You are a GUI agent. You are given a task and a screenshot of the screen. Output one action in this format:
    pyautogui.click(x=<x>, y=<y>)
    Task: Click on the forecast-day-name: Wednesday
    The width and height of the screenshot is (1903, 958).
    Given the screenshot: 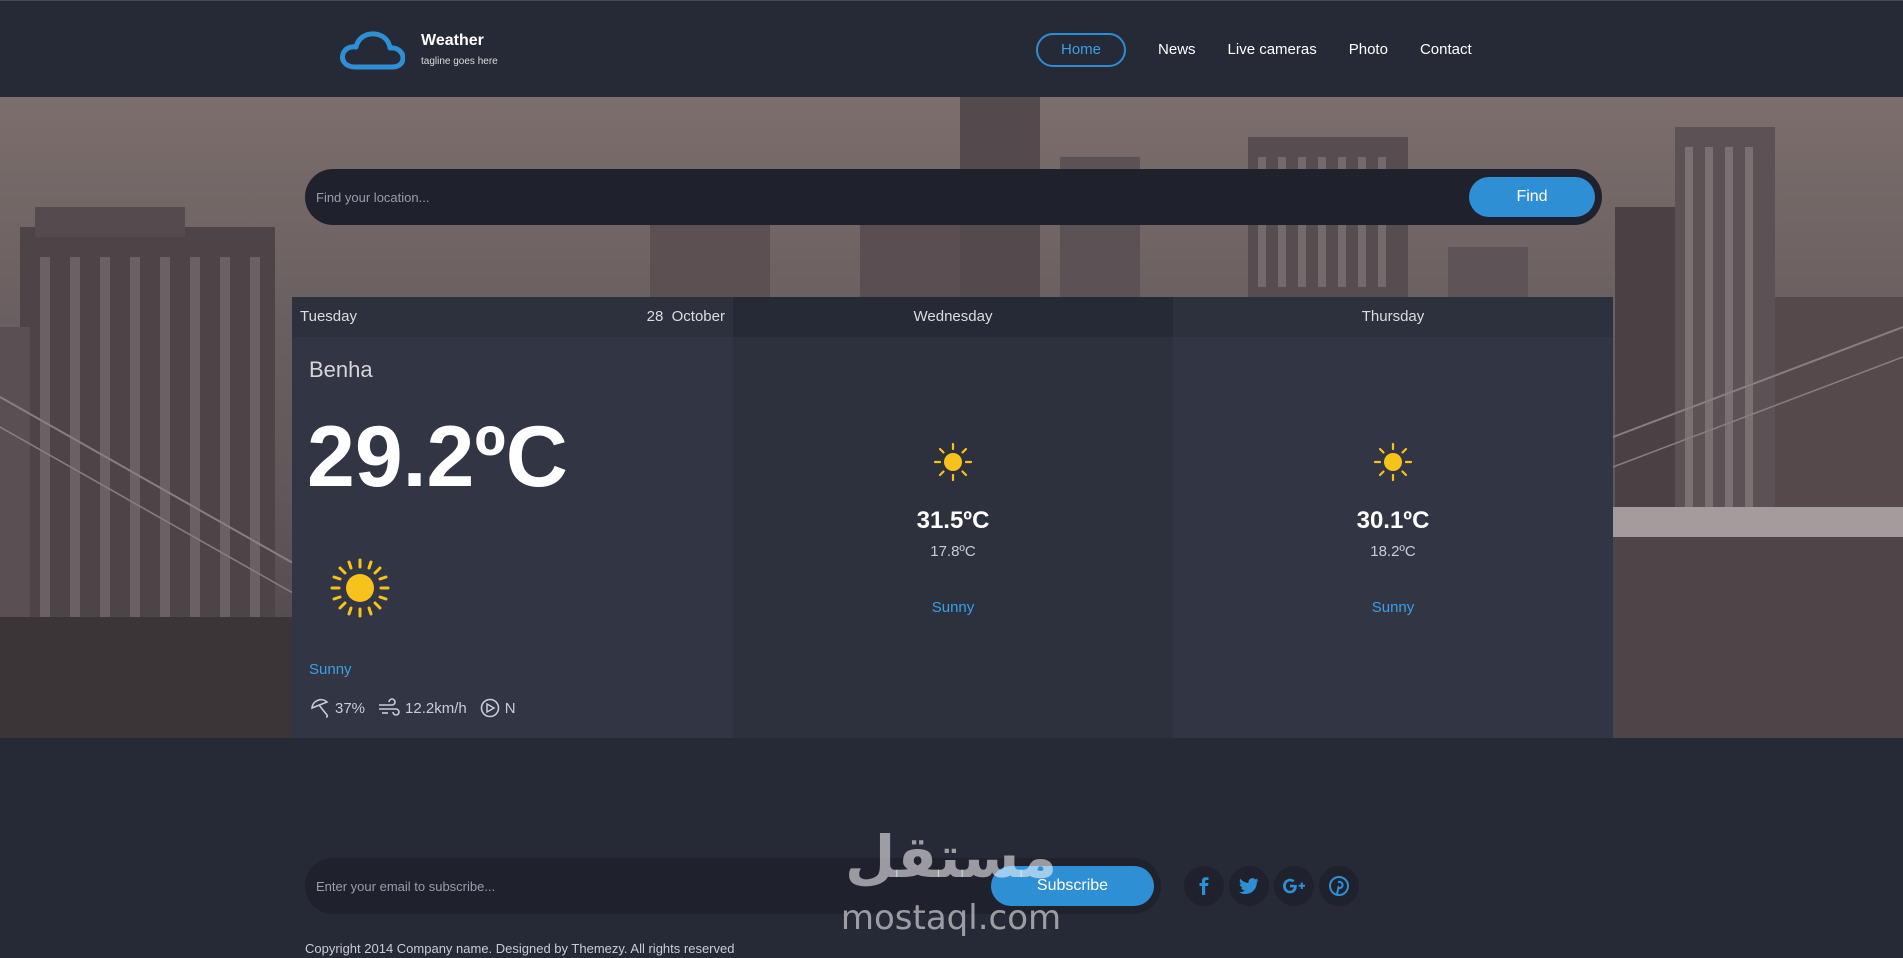 What is the action you would take?
    pyautogui.click(x=953, y=317)
    